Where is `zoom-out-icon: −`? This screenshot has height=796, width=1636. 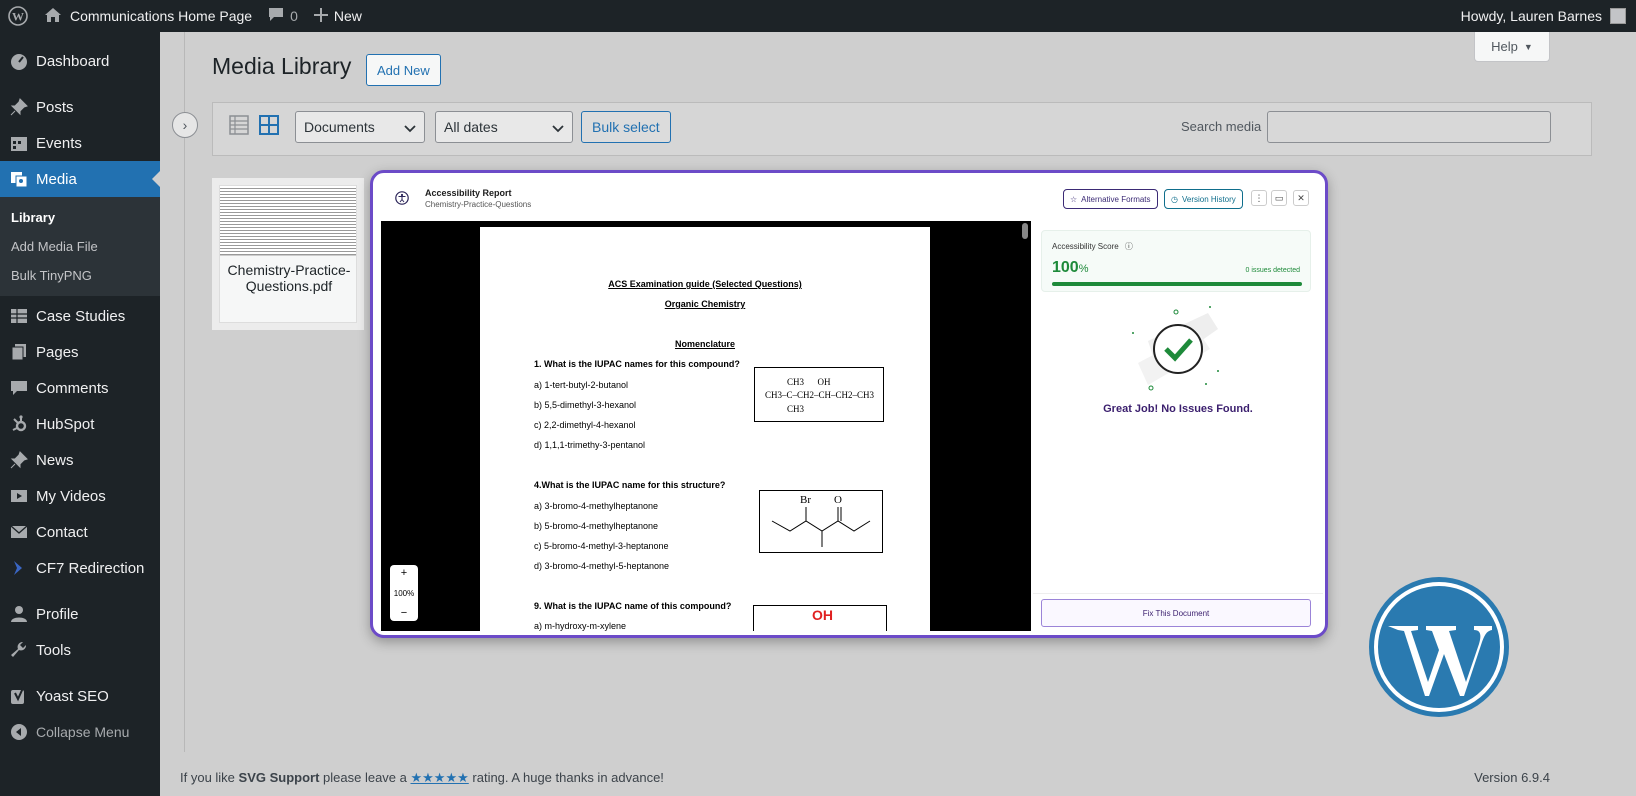
zoom-out-icon: − is located at coordinates (404, 613).